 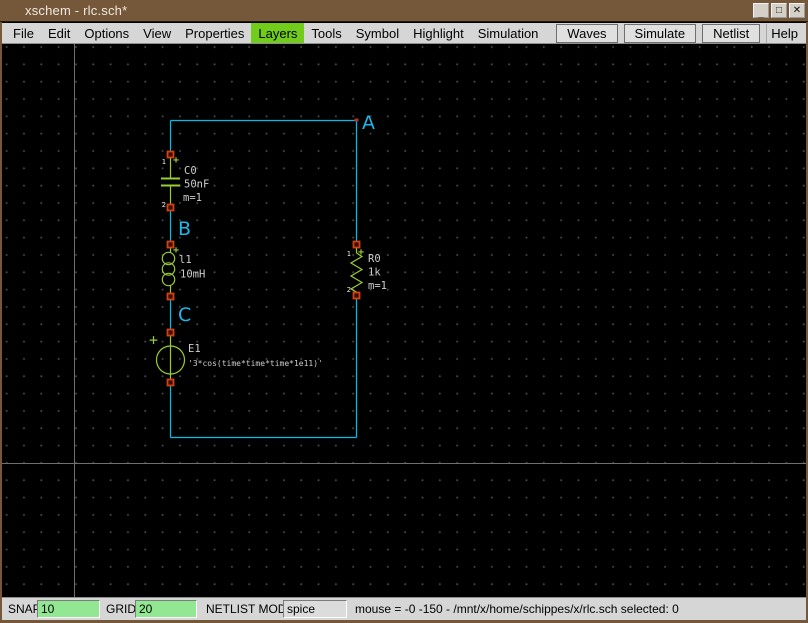 I want to click on component-ref: l1, so click(x=185, y=260).